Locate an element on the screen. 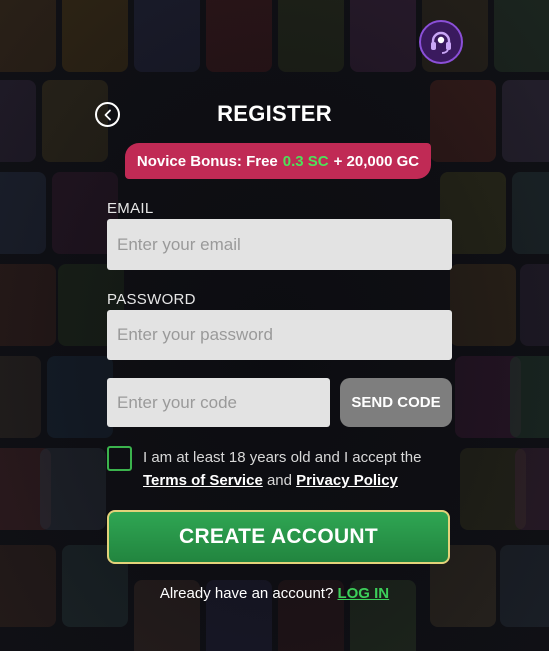  novice-bonus-banner: Novice Bonus: Free 0.3 SC + 20,000 GC is located at coordinates (278, 161).